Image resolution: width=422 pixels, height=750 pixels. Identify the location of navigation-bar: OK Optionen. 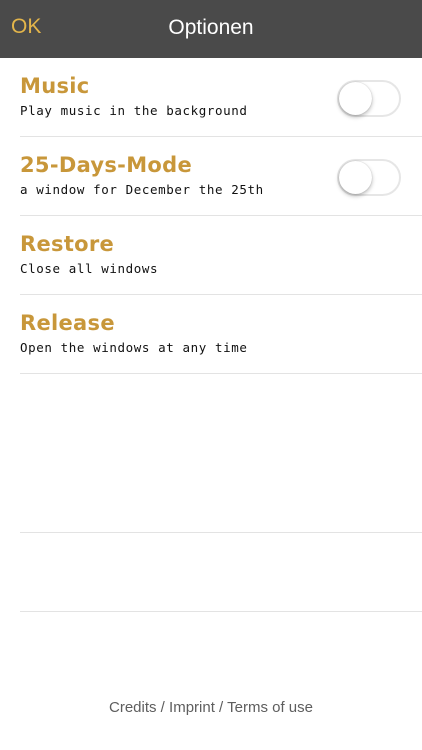
(211, 29).